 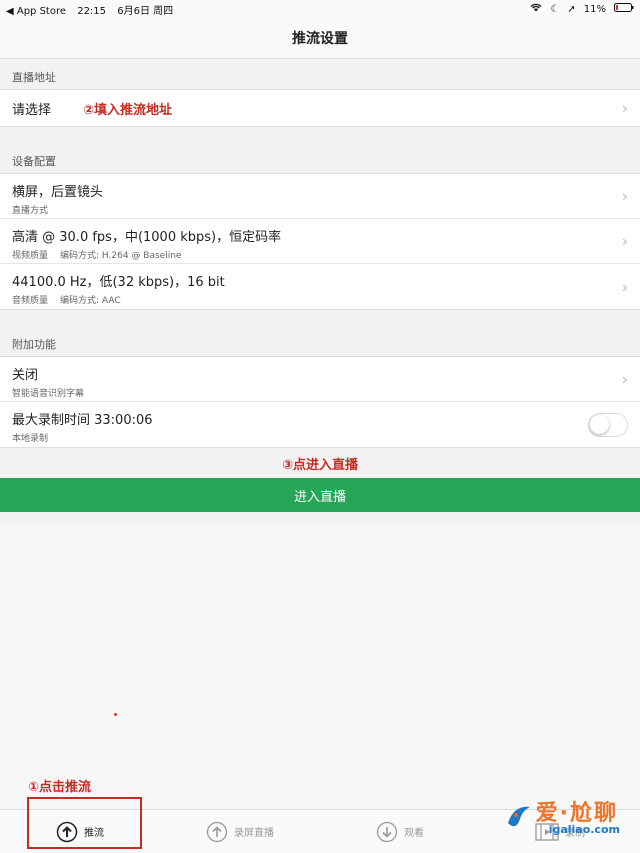 I want to click on annotation-tap-push: ①点击推流, so click(x=60, y=787).